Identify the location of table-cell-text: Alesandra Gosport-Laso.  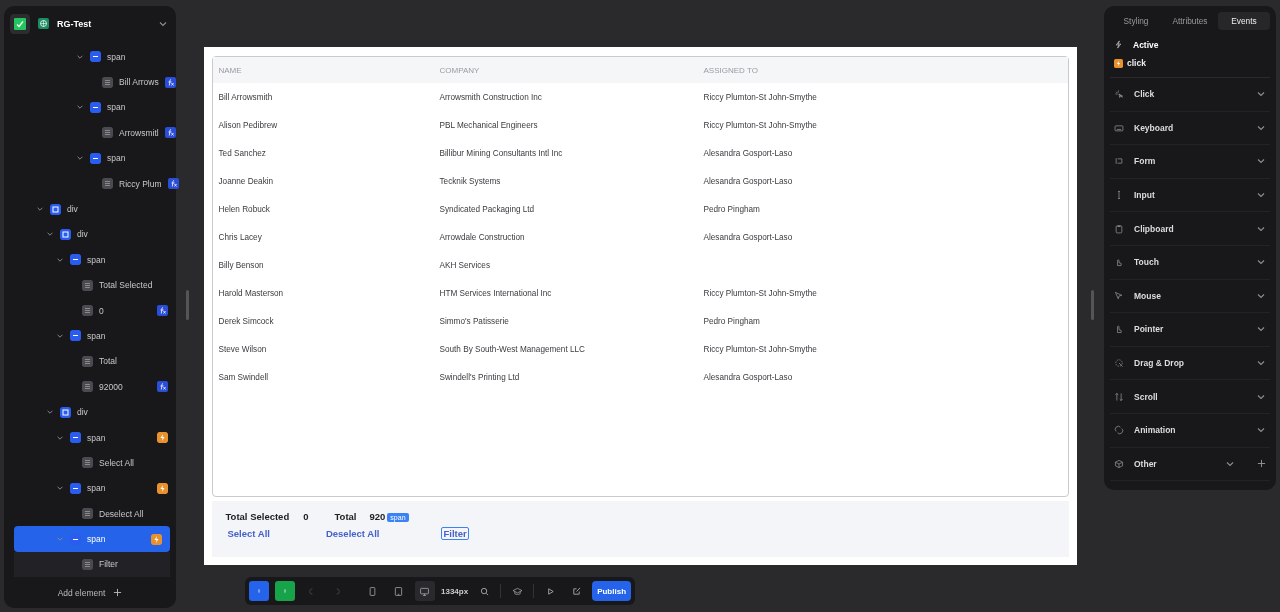
(748, 377).